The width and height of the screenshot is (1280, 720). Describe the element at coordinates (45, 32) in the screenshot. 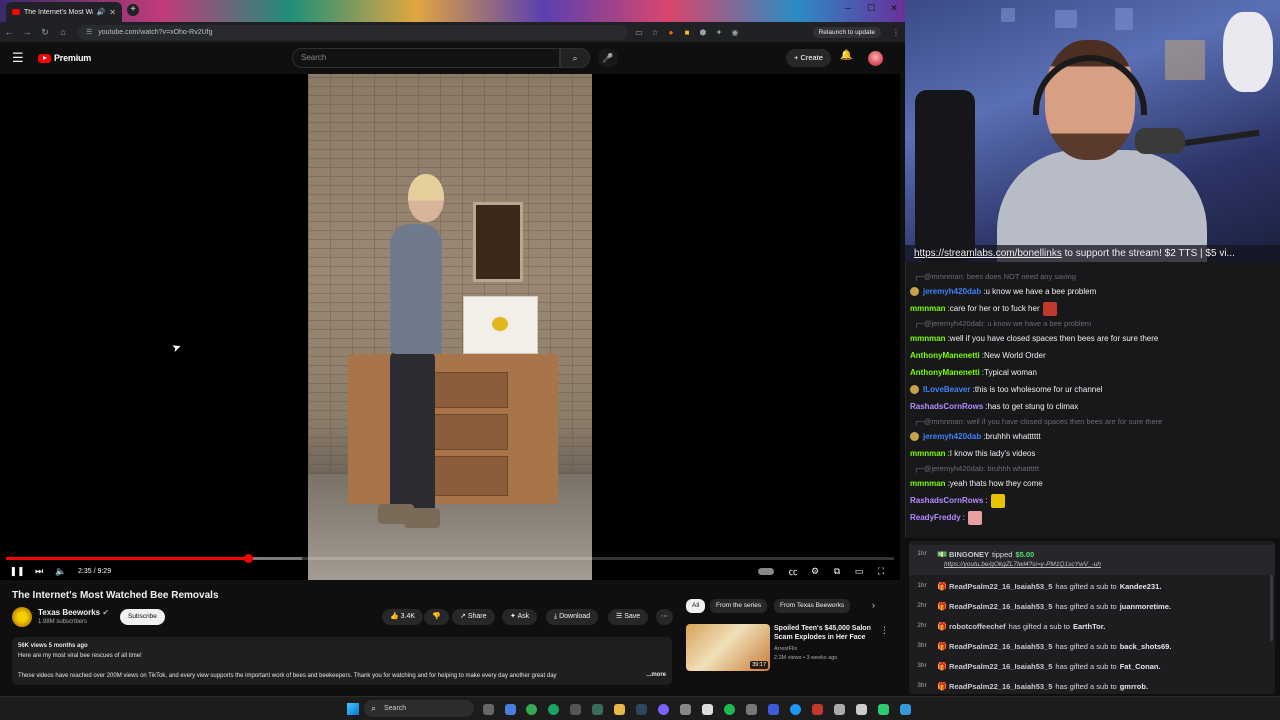

I see `reload-icon: ↻` at that location.